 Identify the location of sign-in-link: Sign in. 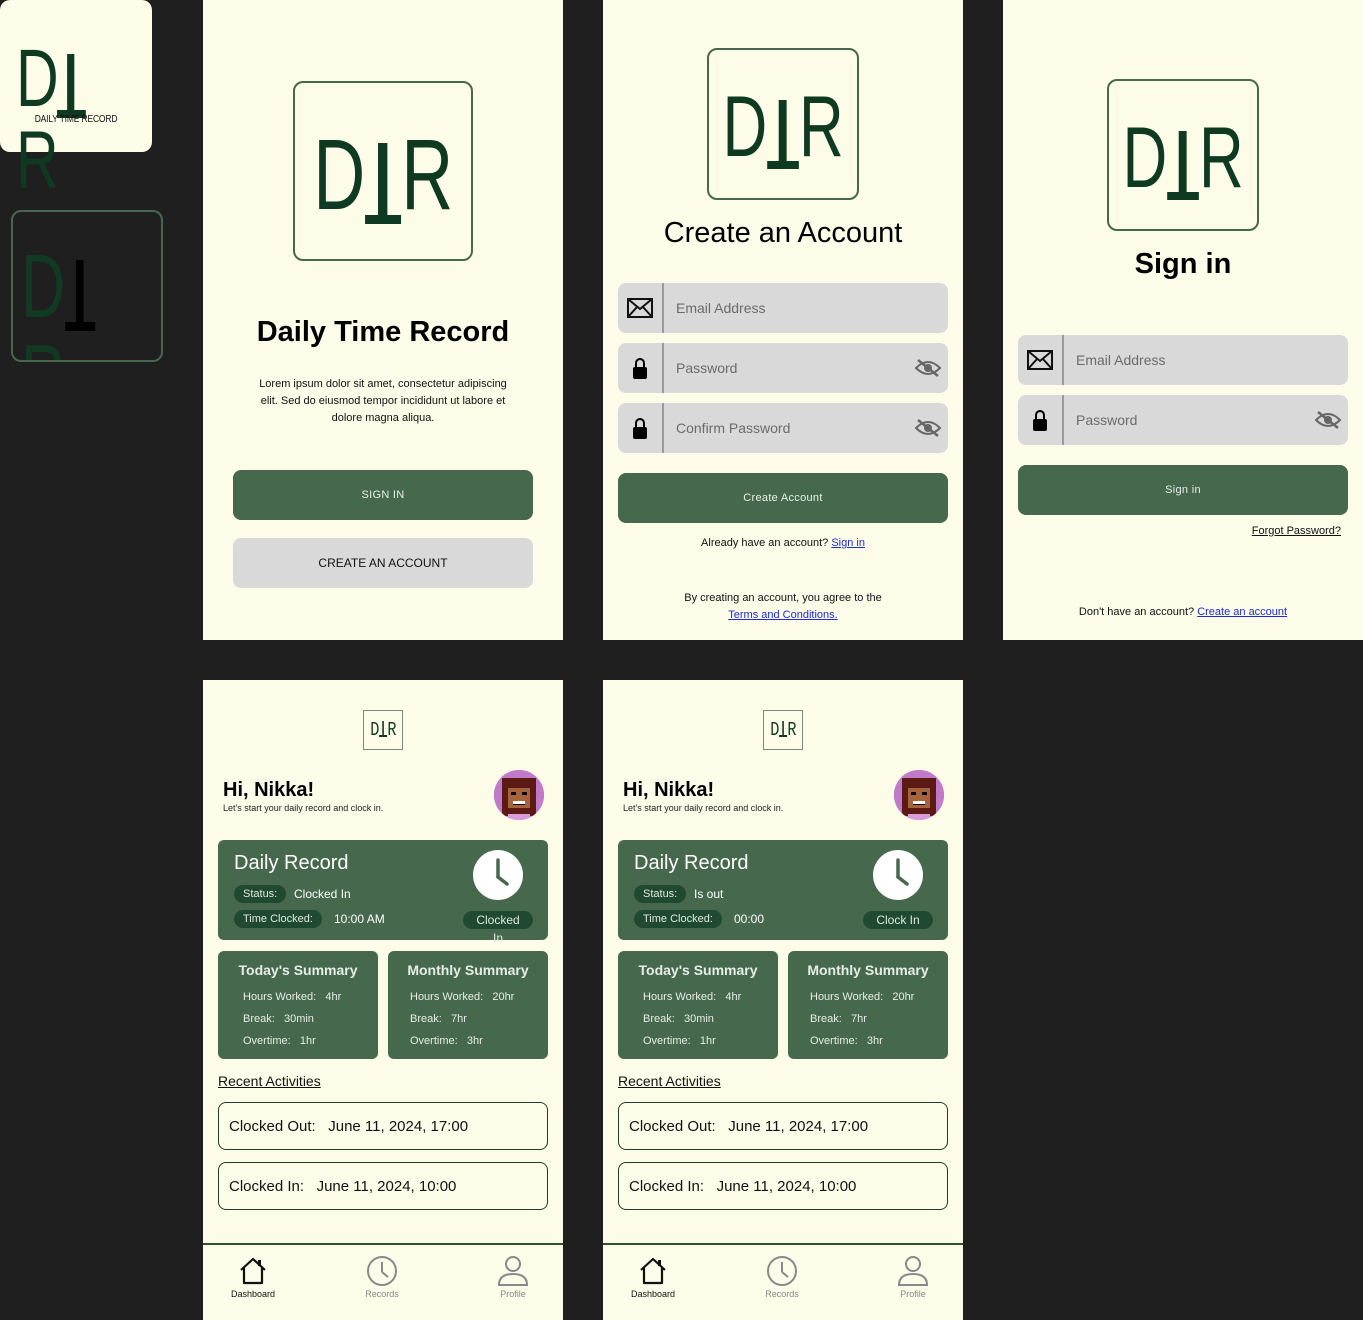
(848, 543).